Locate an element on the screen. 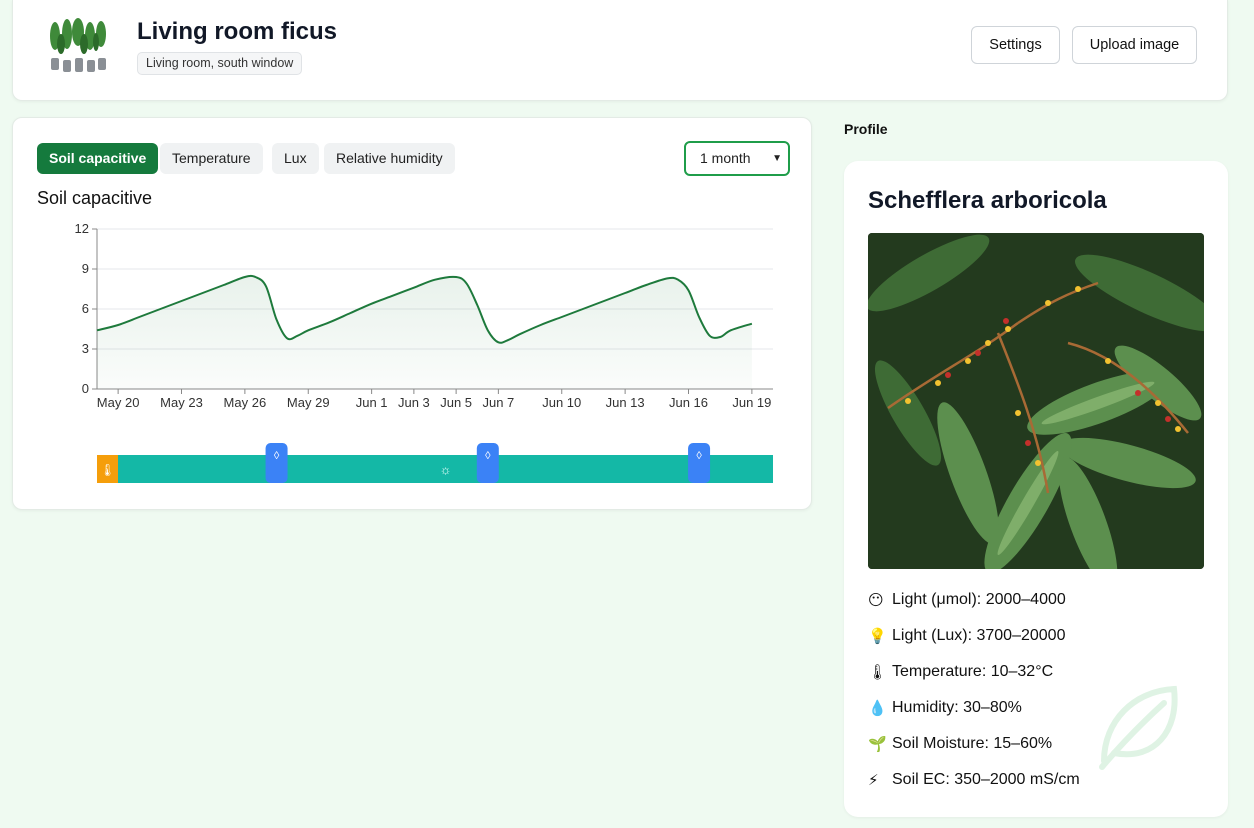  plant-thumbnail is located at coordinates (78, 45).